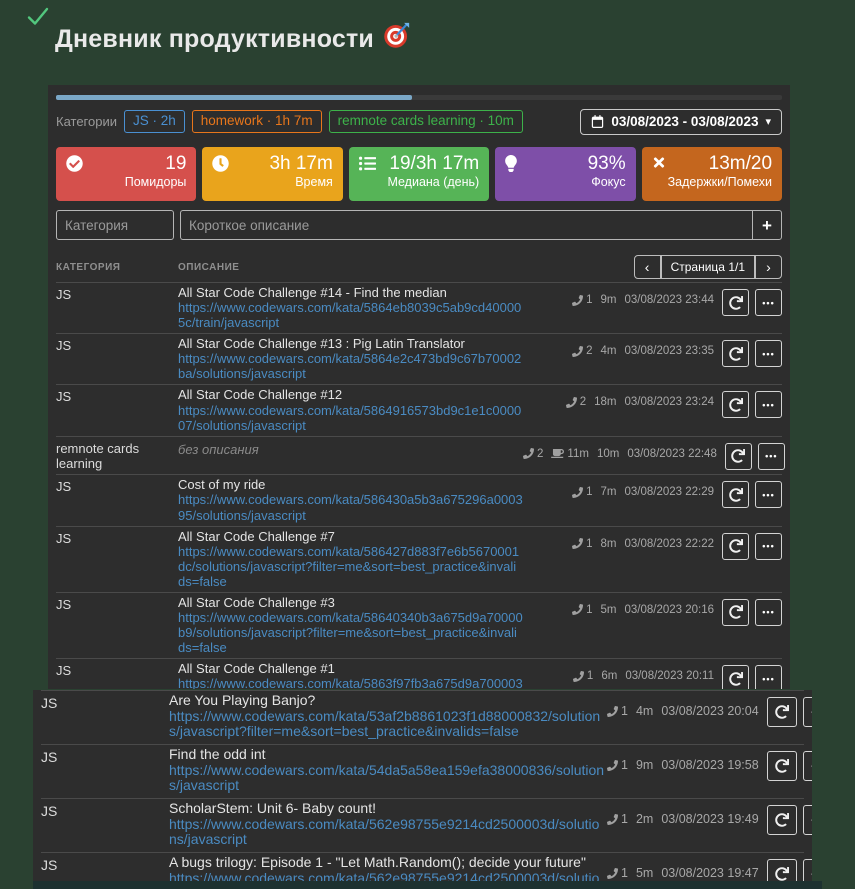 This screenshot has height=889, width=855. I want to click on stat-card-pomodoros: 19 Помидоры, so click(126, 174).